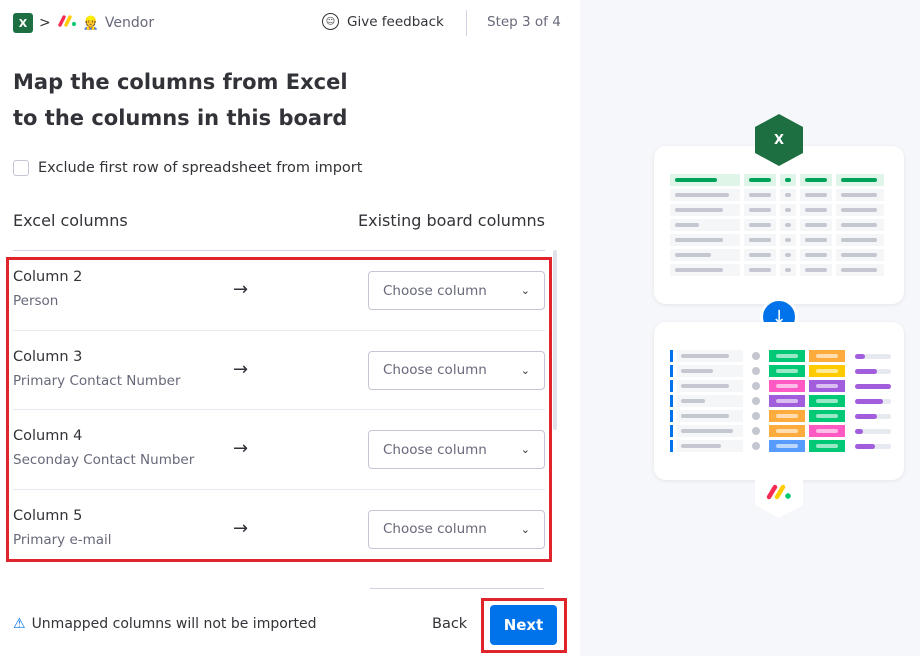 The image size is (920, 656). What do you see at coordinates (523, 625) in the screenshot?
I see `next-button: Next` at bounding box center [523, 625].